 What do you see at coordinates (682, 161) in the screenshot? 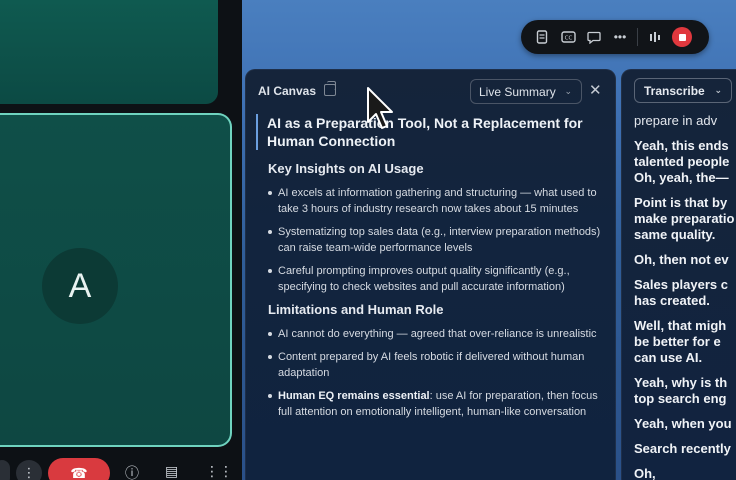
I see `transcript-line: talented people` at bounding box center [682, 161].